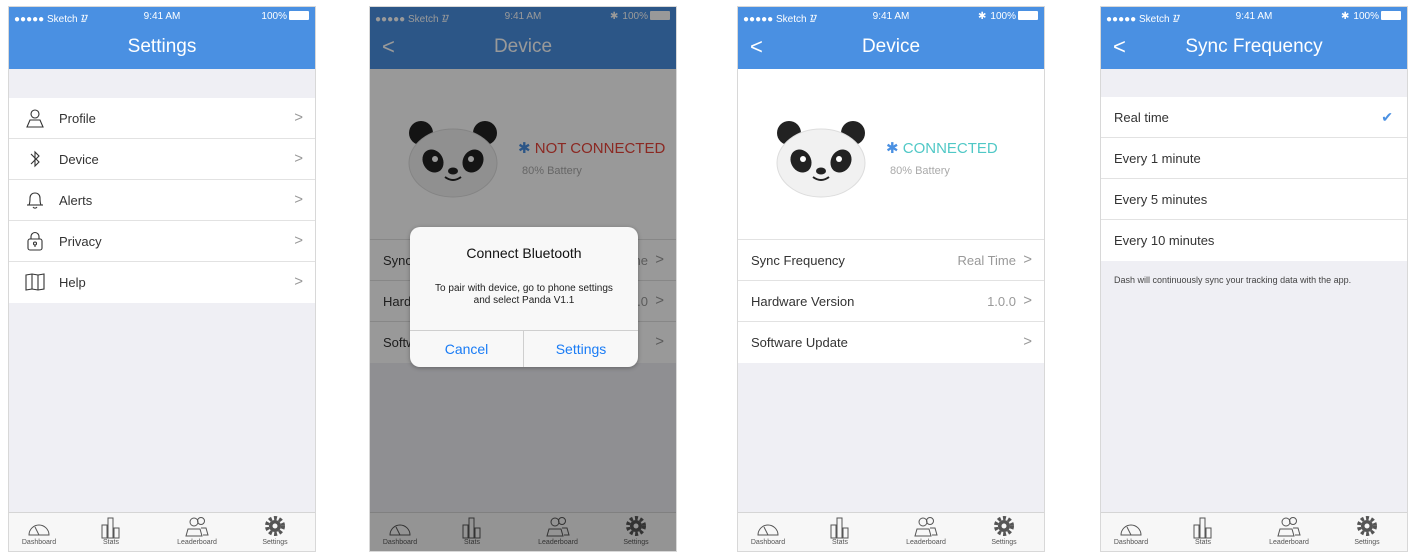 This screenshot has height=554, width=1413. I want to click on page-title: Device, so click(891, 46).